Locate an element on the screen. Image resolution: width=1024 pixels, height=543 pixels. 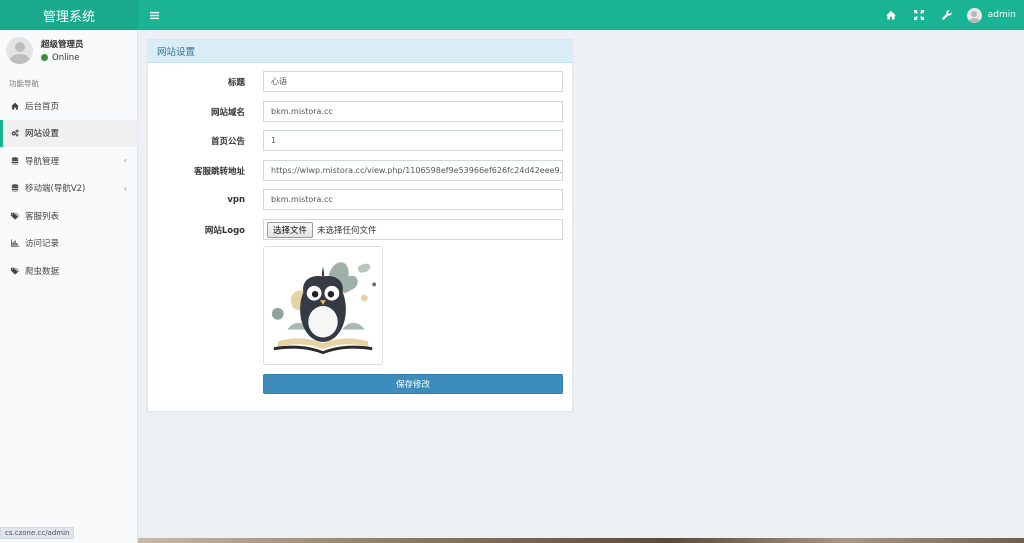
domain-input: bkm.mistora.cc is located at coordinates (413, 111).